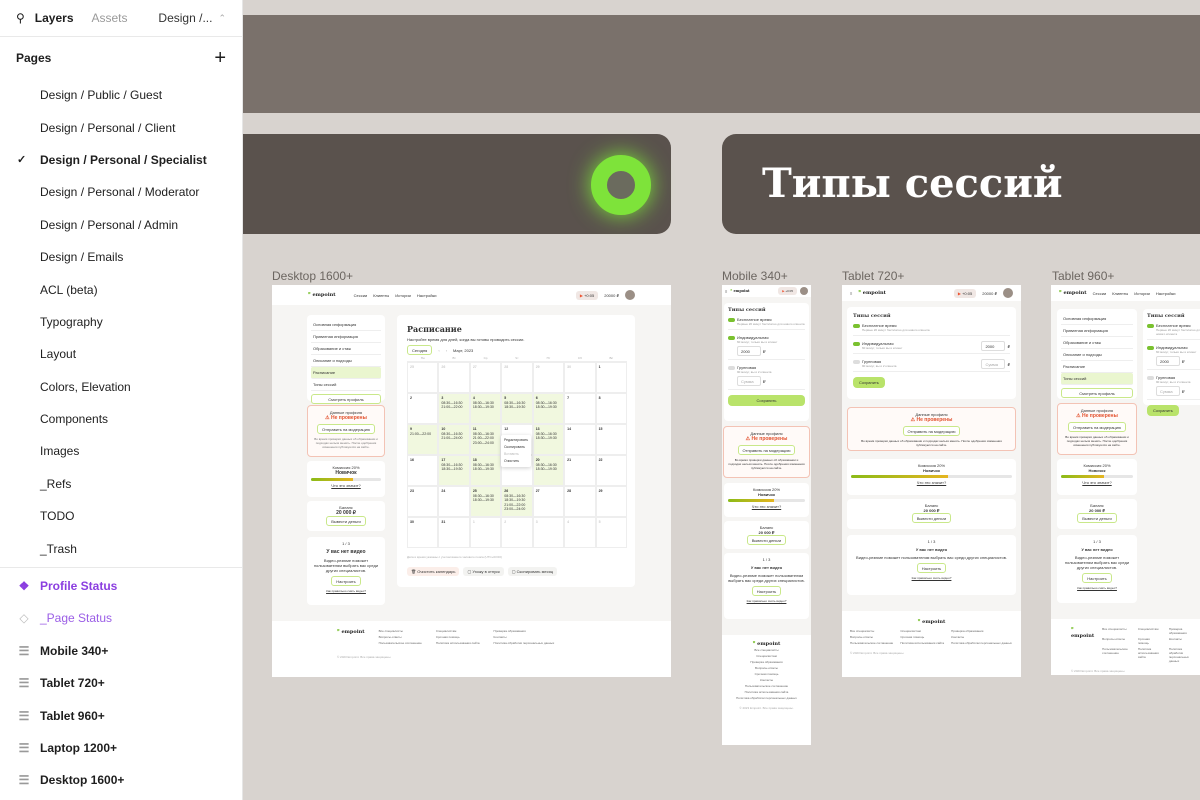 This screenshot has height=800, width=1200. What do you see at coordinates (485, 408) in the screenshot?
I see `calendar-day: 4 08:30—16:30 18:30—19:30` at bounding box center [485, 408].